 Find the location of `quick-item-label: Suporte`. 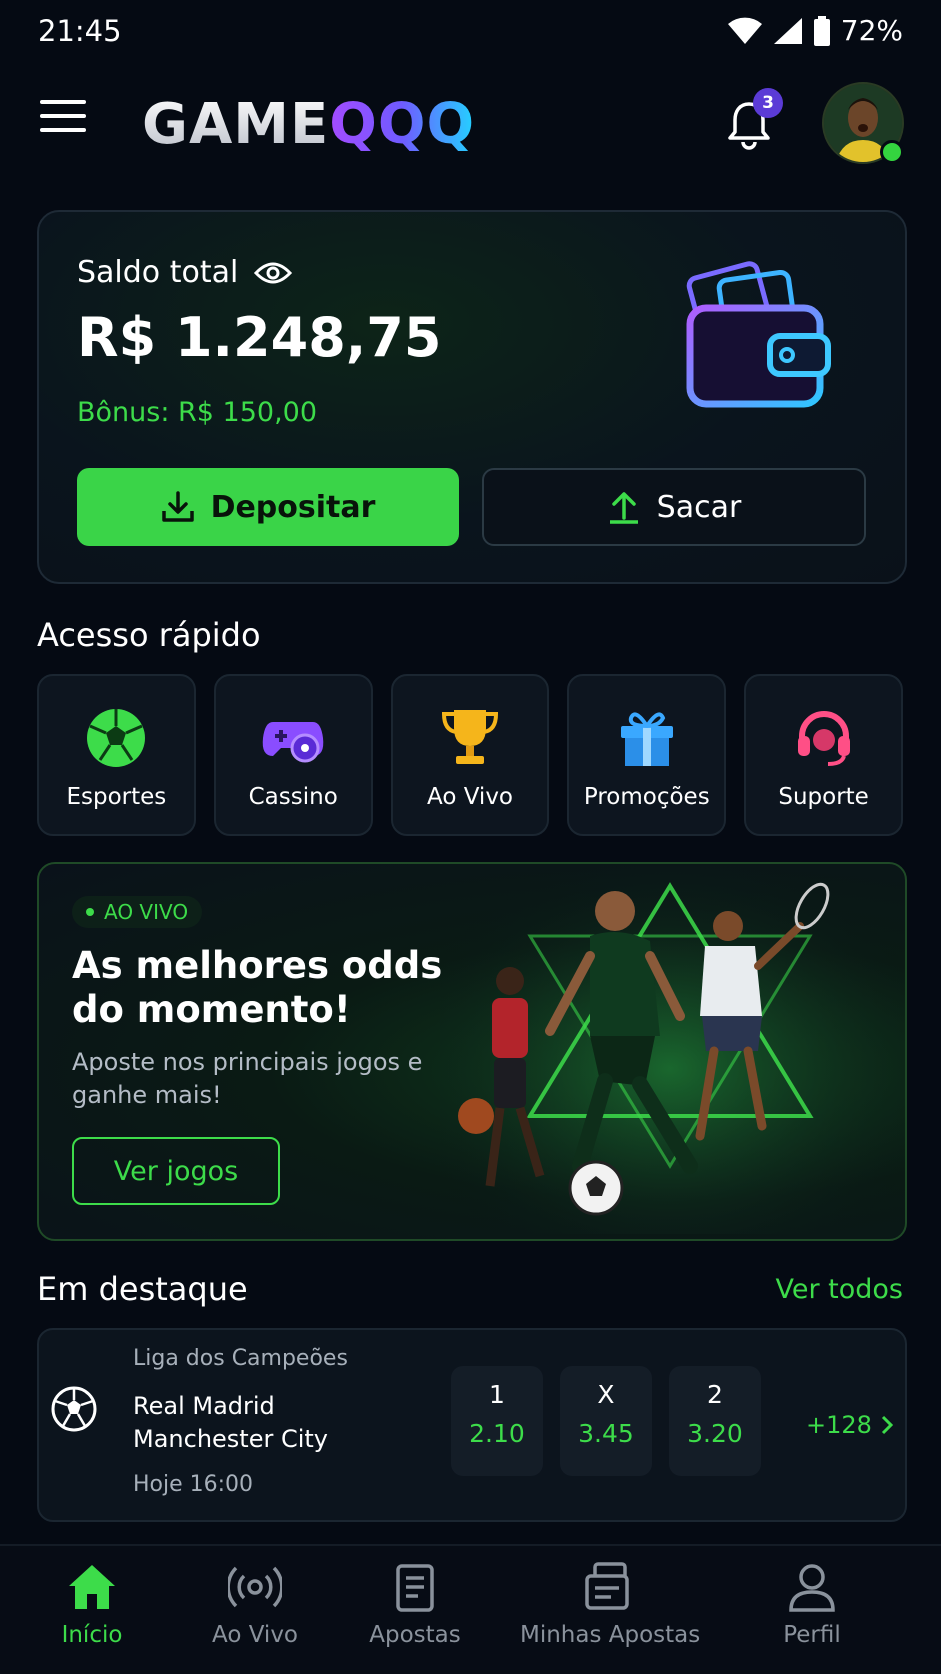

quick-item-label: Suporte is located at coordinates (823, 797).